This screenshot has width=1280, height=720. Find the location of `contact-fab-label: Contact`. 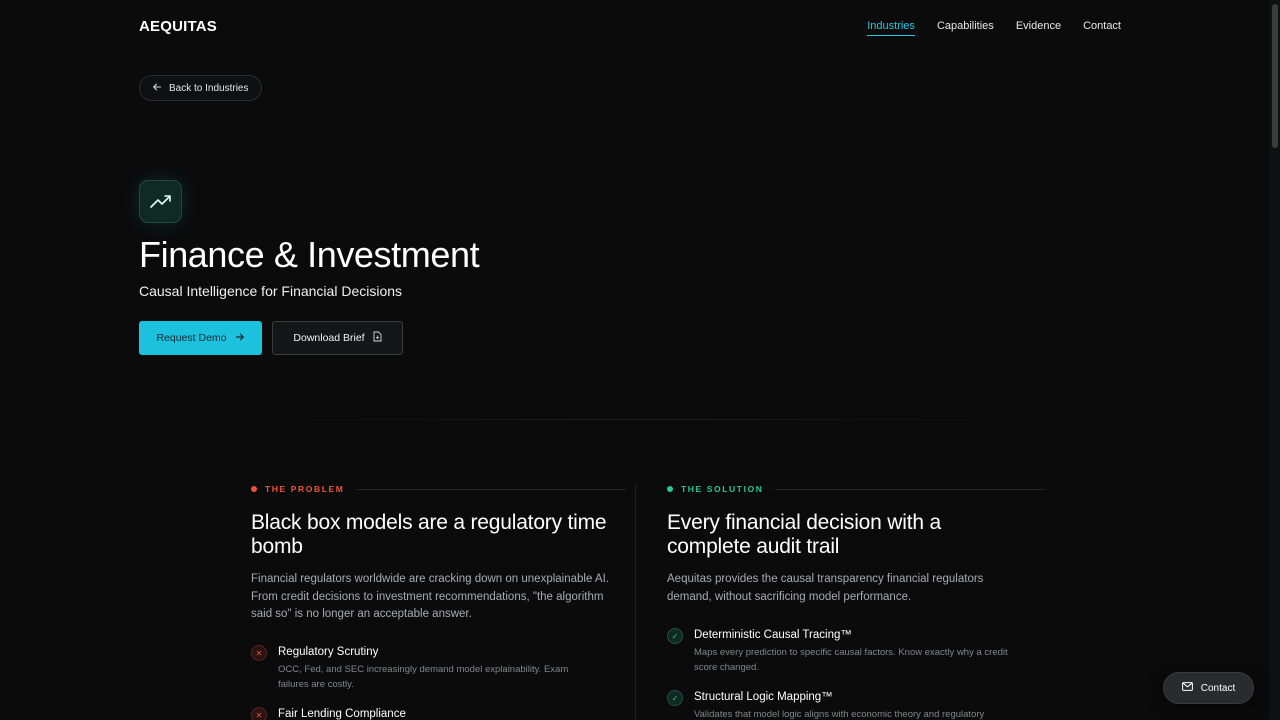

contact-fab-label: Contact is located at coordinates (1218, 688).